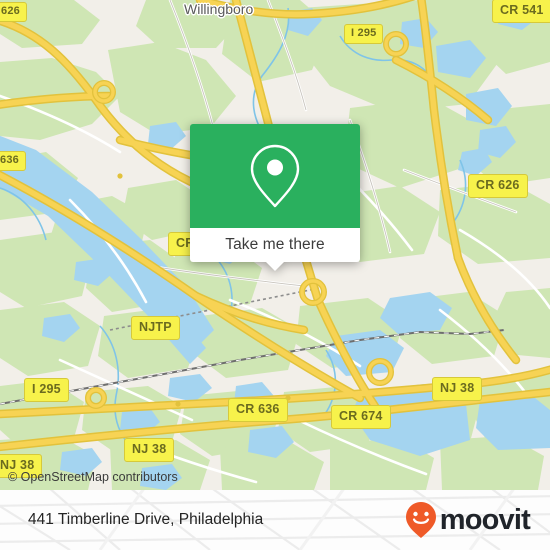  I want to click on osm-attribution: © OpenStreetMap contributors, so click(93, 477).